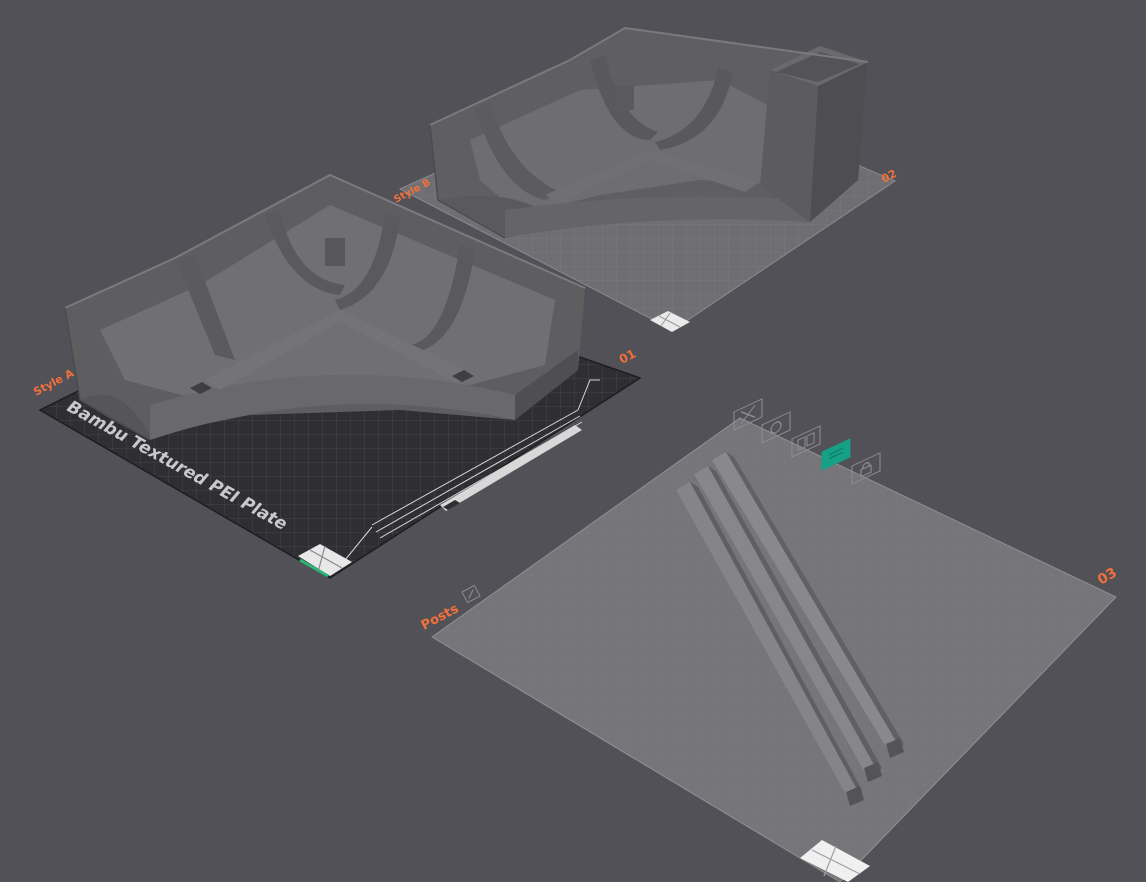 Image resolution: width=1146 pixels, height=882 pixels. Describe the element at coordinates (471, 594) in the screenshot. I see `plate-name-edit-icon` at that location.